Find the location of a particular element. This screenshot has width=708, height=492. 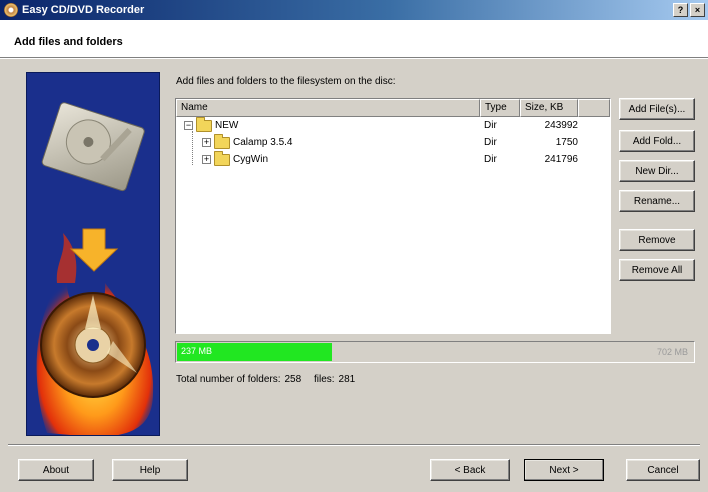

row-size: 241796 is located at coordinates (561, 159).